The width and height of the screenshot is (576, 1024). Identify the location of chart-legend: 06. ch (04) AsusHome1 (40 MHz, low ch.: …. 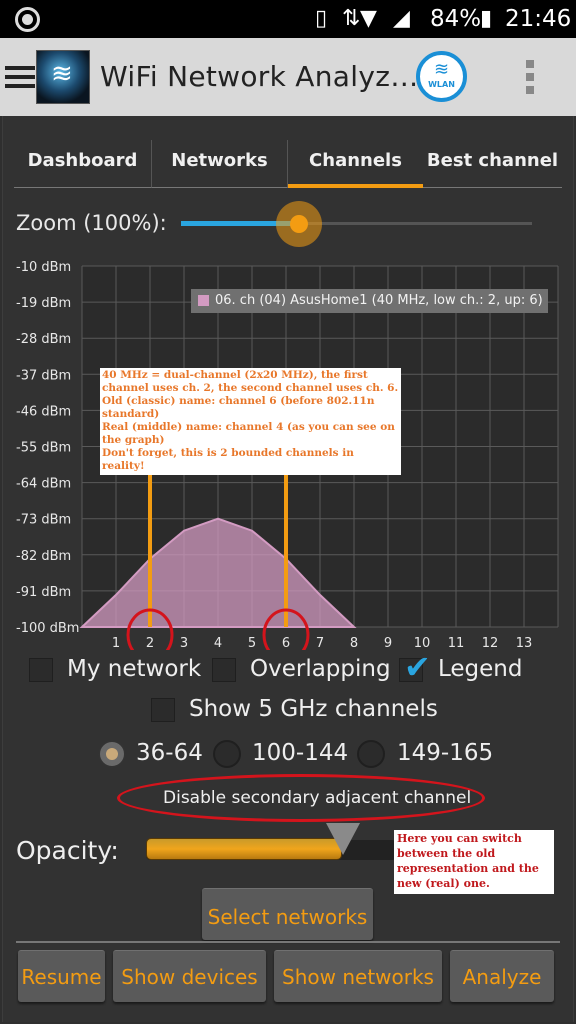
(369, 301).